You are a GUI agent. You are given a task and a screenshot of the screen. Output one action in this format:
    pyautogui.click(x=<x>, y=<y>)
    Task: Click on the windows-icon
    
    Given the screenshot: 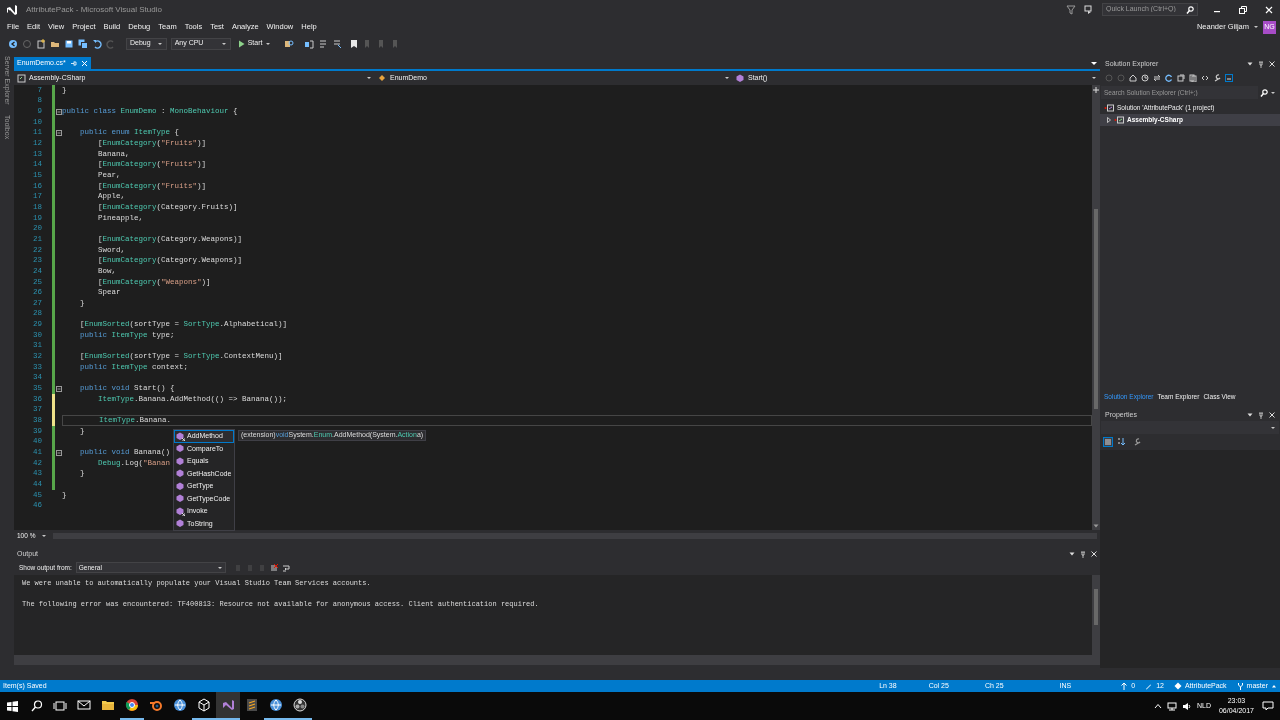 What is the action you would take?
    pyautogui.click(x=12, y=706)
    